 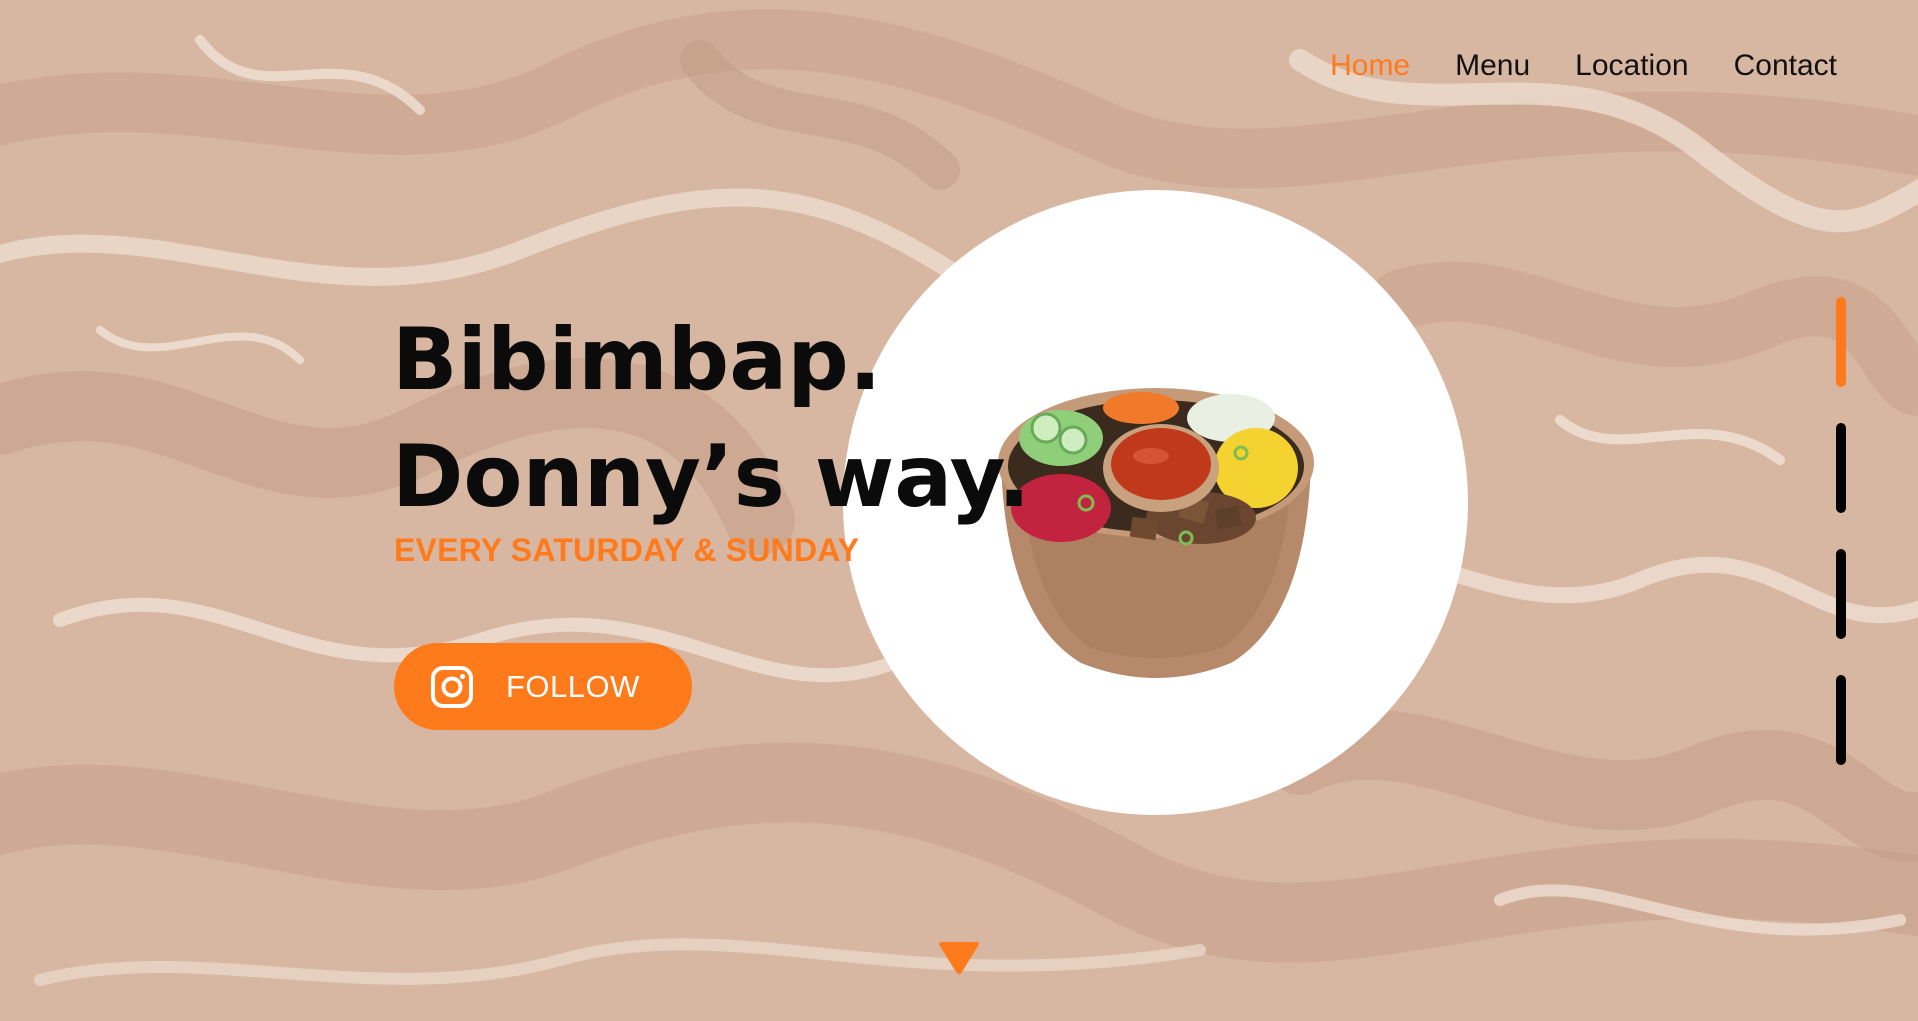 What do you see at coordinates (627, 550) in the screenshot?
I see `hero-subtitle: EVERY SATURDAY & SUNDAY` at bounding box center [627, 550].